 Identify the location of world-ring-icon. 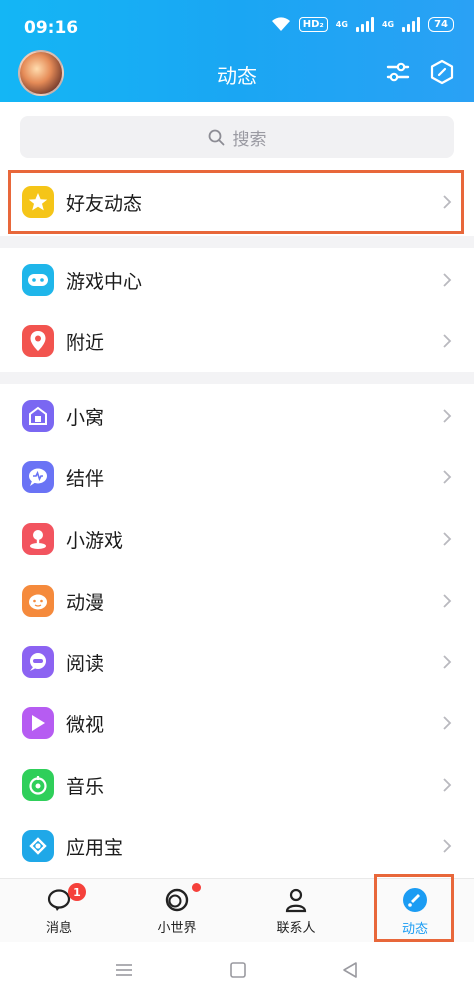
(177, 899).